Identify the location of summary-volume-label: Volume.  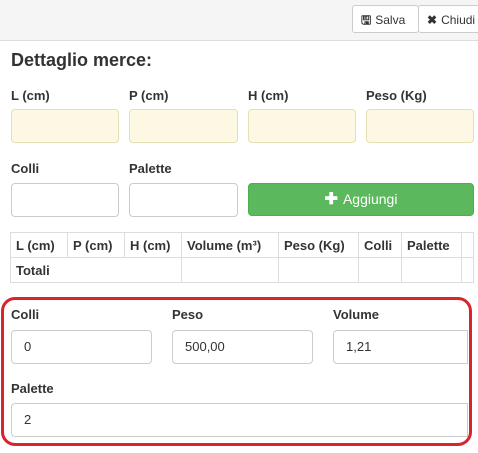
(356, 314).